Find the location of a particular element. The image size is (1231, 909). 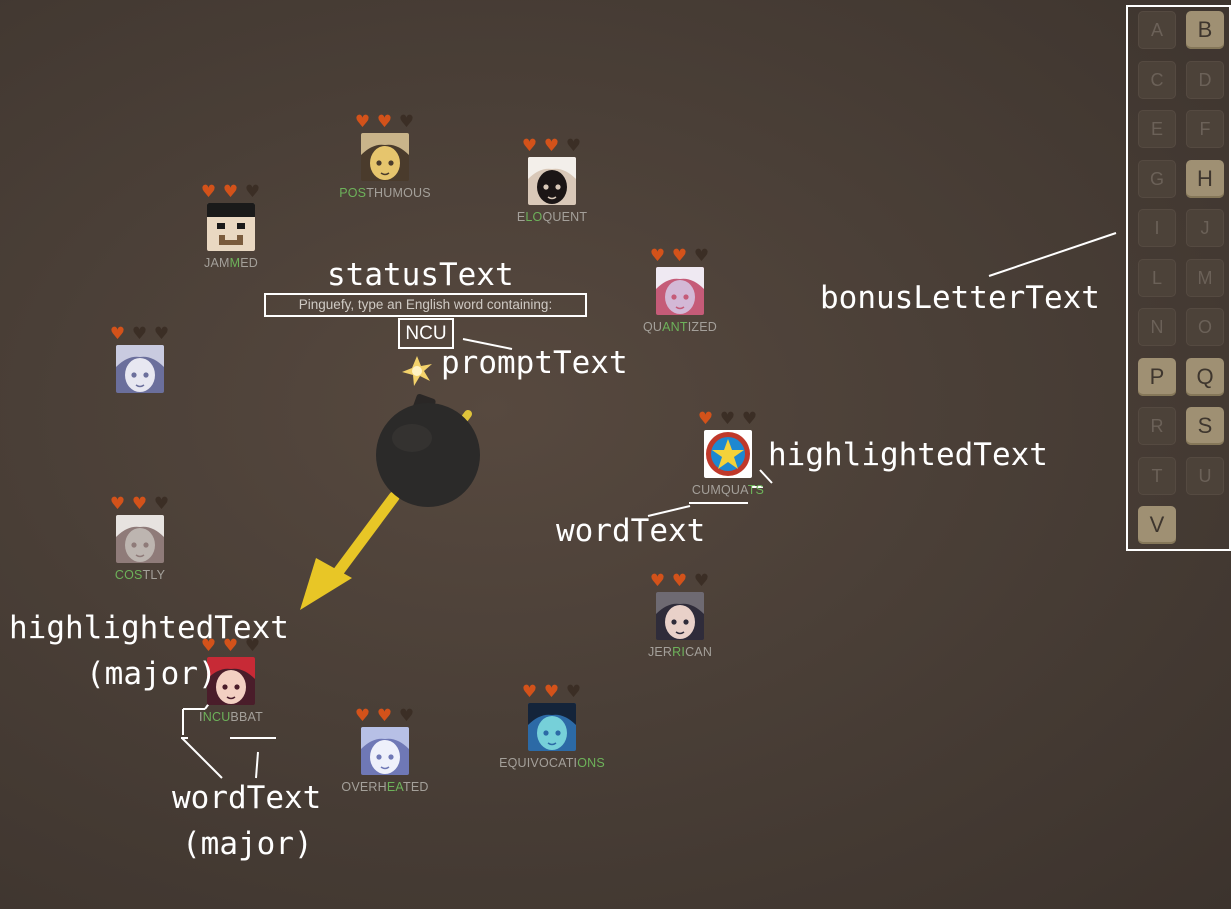

bonus-letter-g: G is located at coordinates (1157, 178).